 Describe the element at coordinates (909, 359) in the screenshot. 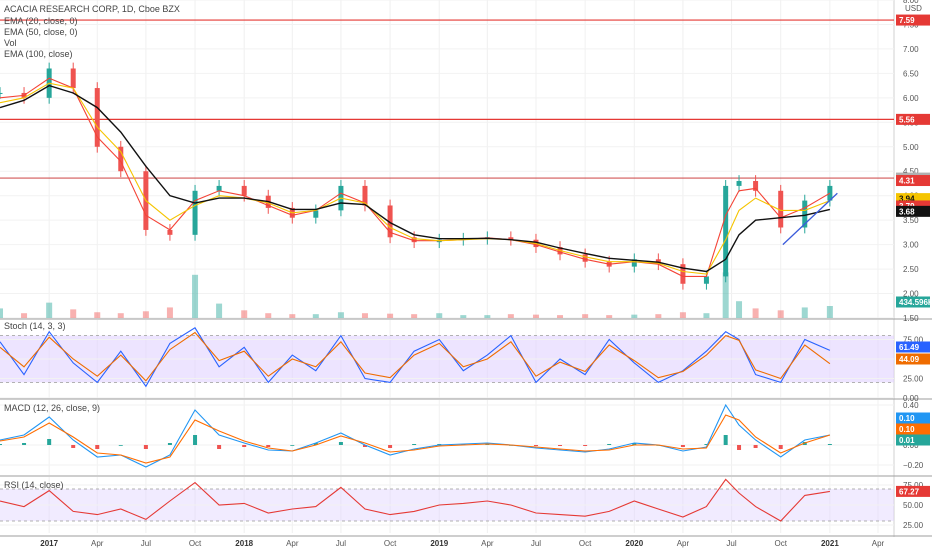

I see `stoch-d-tag: 44.09` at that location.